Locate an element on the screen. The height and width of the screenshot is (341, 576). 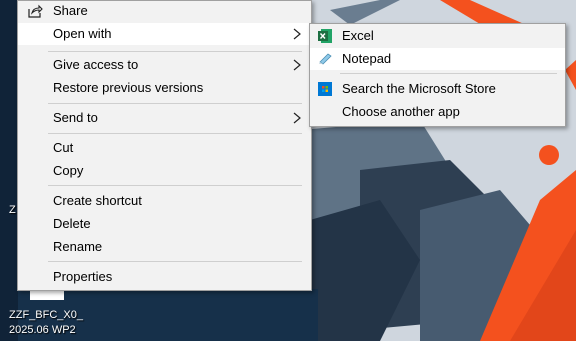
menu-item-send-to-label: Send to is located at coordinates (75, 117).